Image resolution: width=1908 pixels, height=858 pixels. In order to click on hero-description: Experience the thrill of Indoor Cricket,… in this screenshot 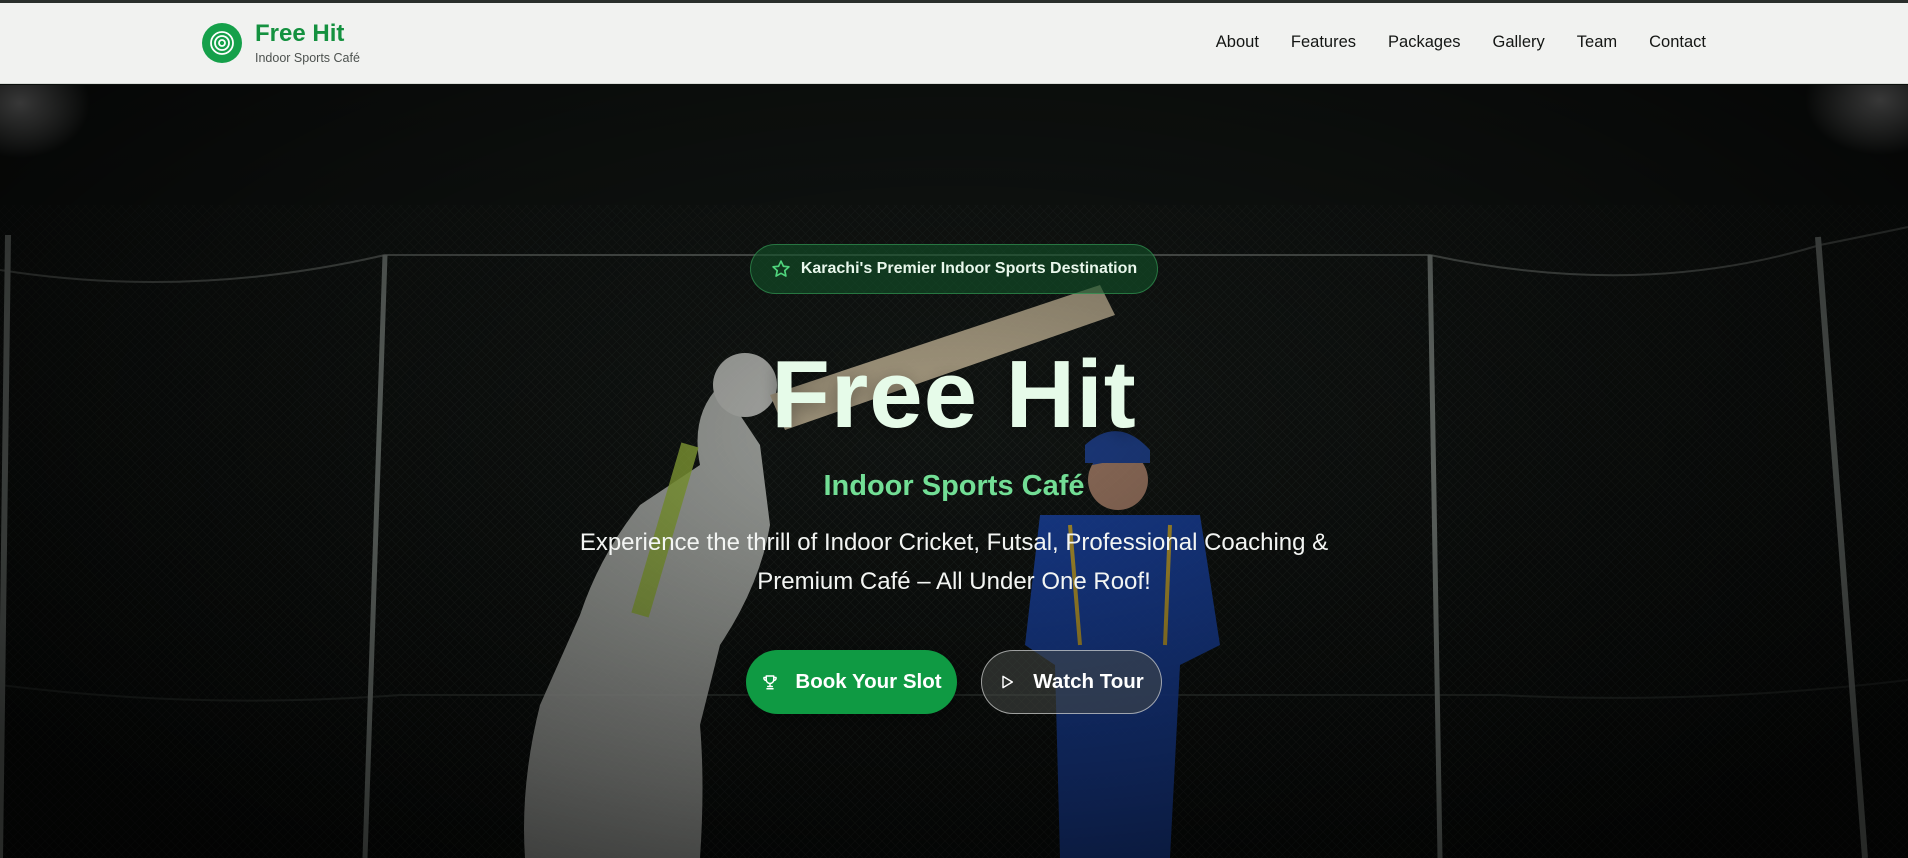, I will do `click(954, 562)`.